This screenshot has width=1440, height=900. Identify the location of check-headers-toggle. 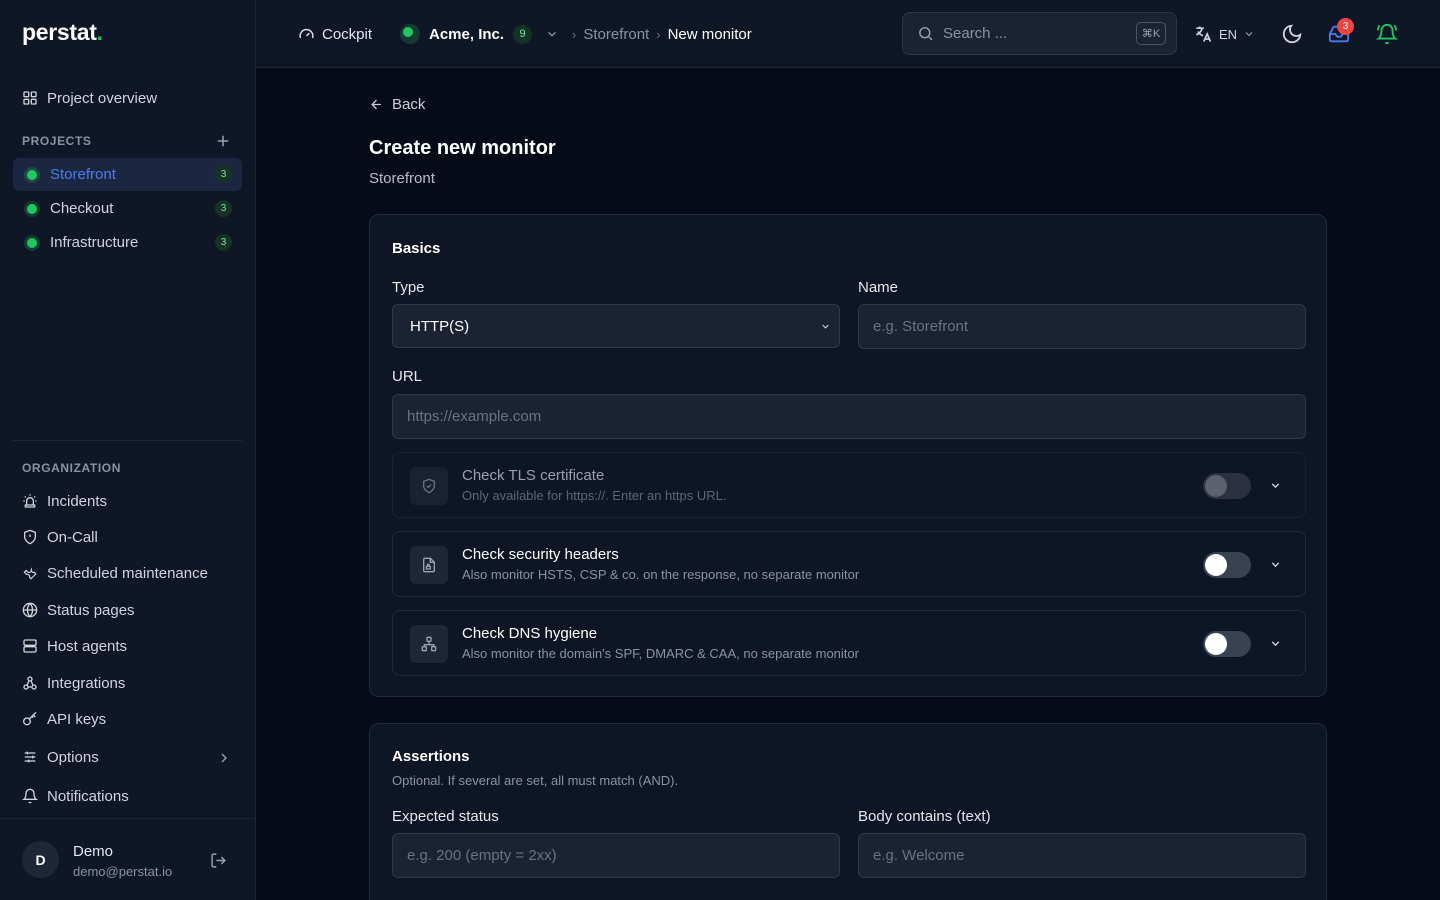
(1227, 565).